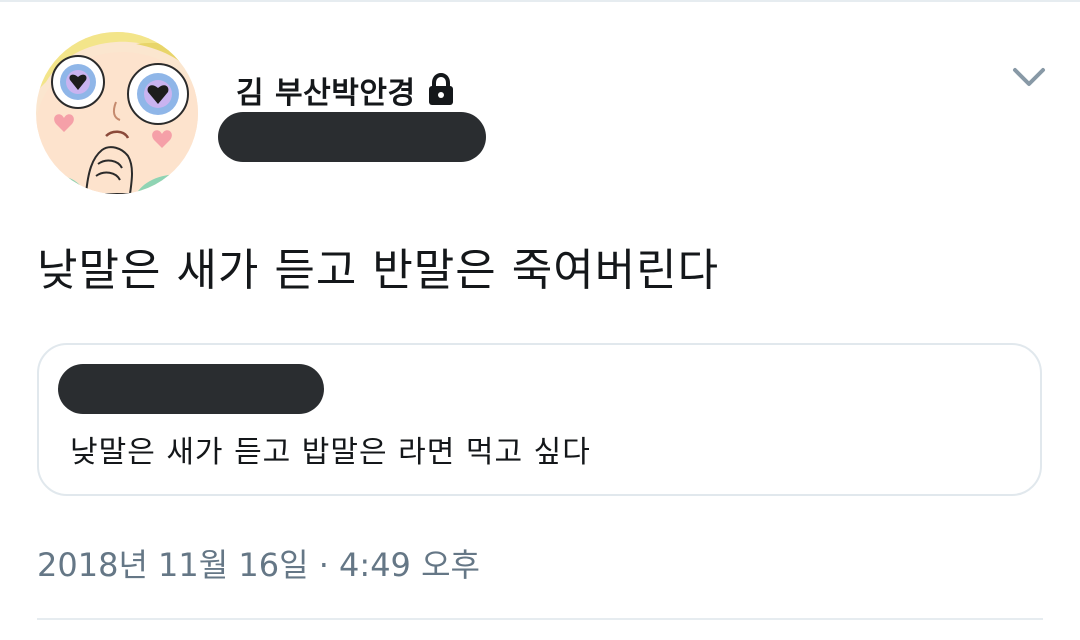 Image resolution: width=1080 pixels, height=640 pixels. Describe the element at coordinates (191, 389) in the screenshot. I see `quoted-author-redacted` at that location.